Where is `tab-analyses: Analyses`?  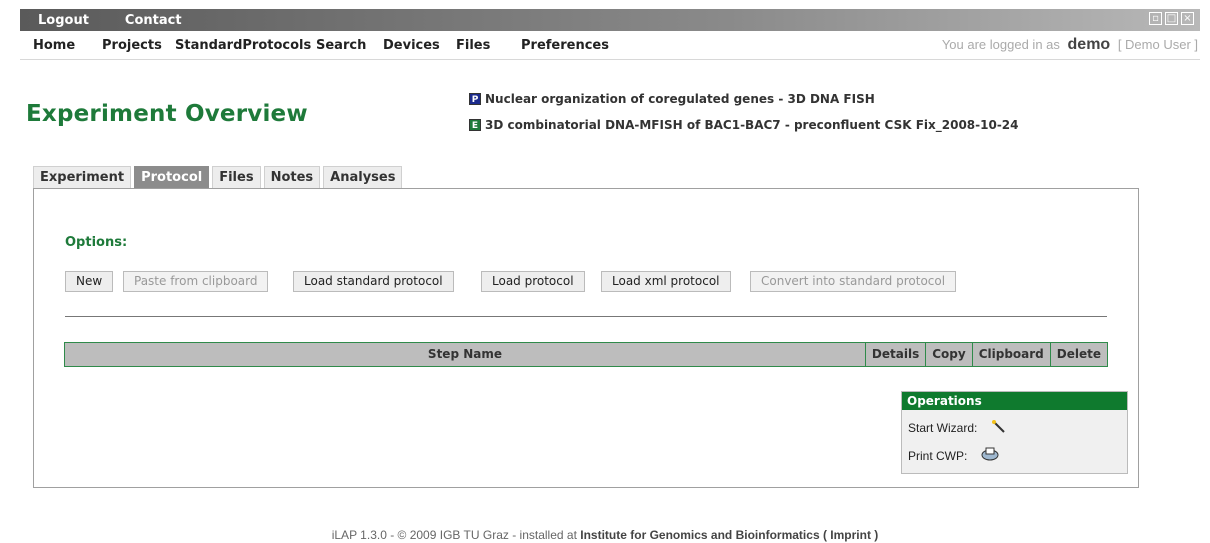 tab-analyses: Analyses is located at coordinates (363, 177).